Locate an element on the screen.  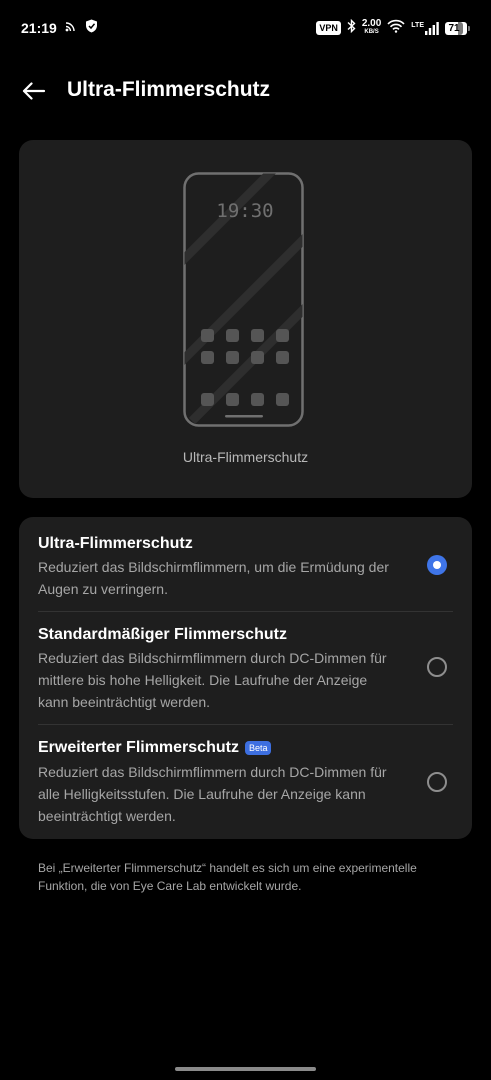
back-button is located at coordinates (34, 91).